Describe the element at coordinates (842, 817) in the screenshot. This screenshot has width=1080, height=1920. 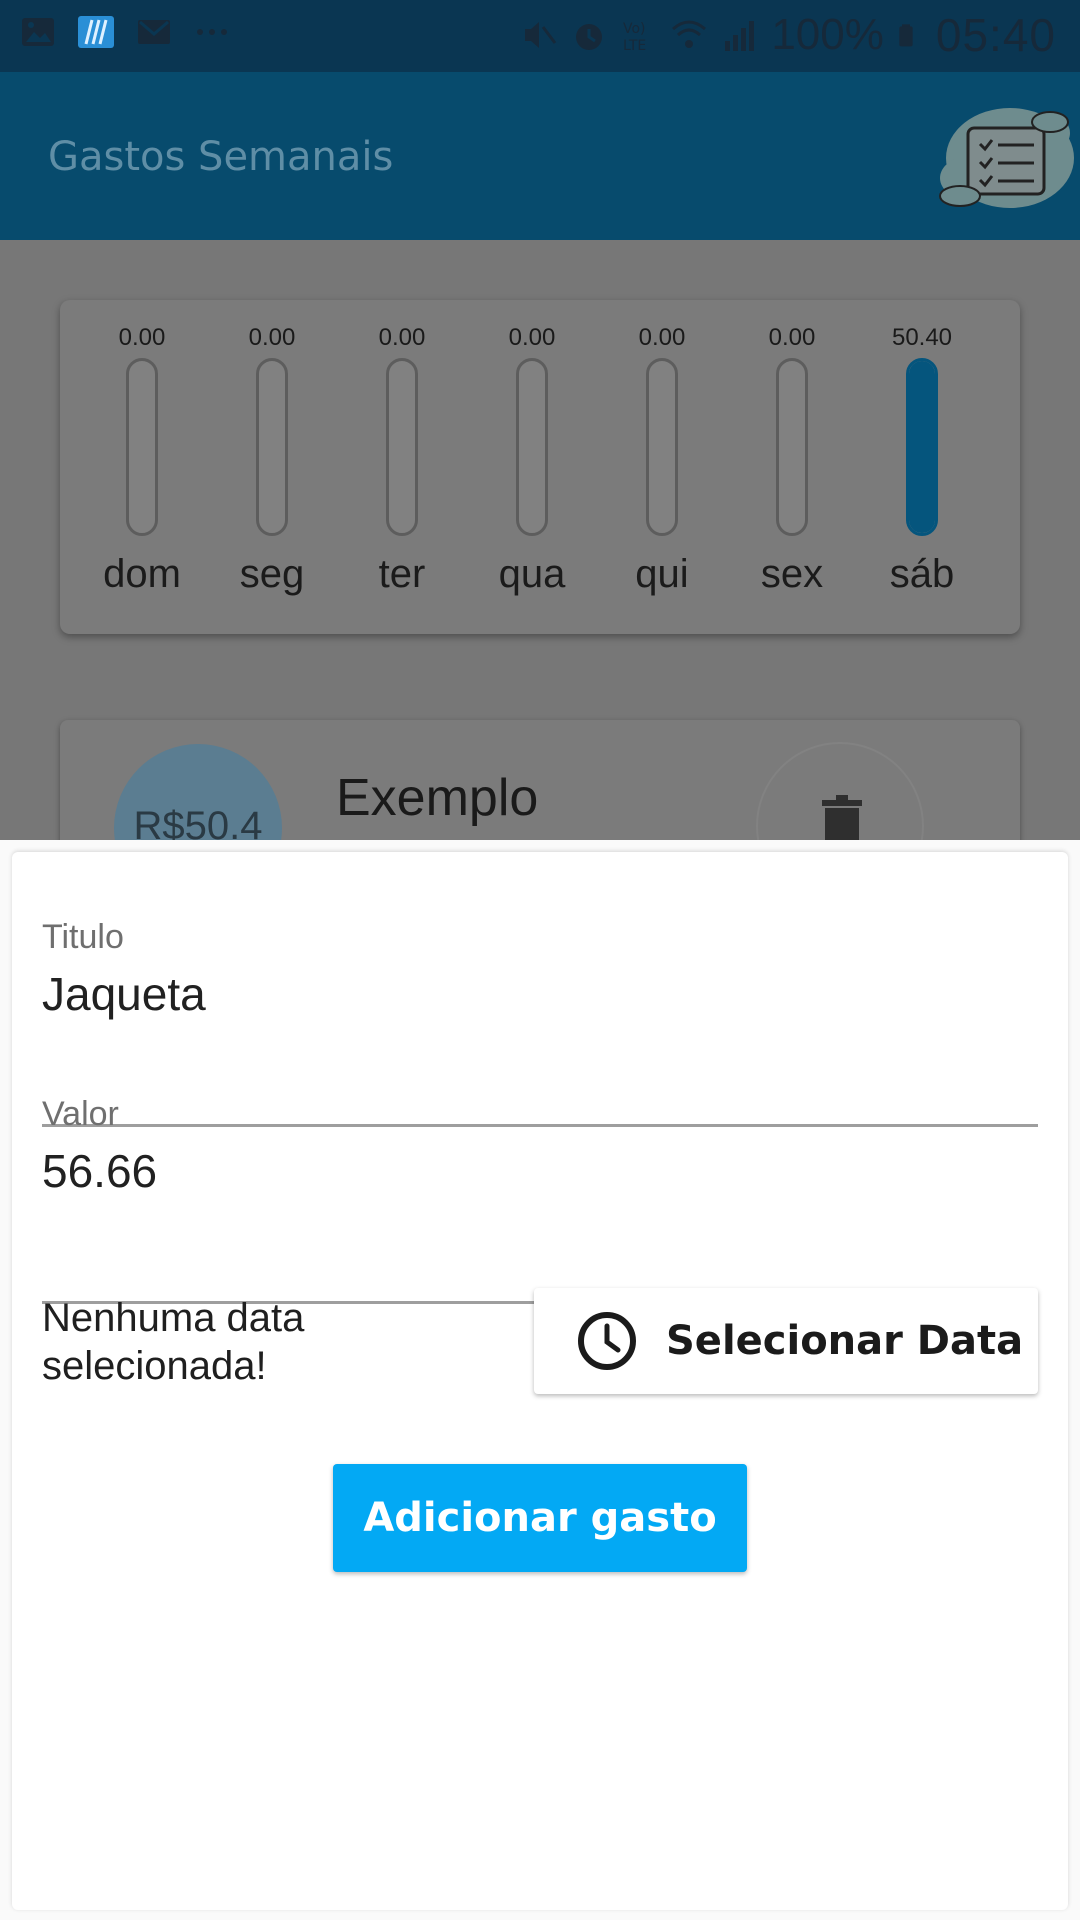
I see `trash-icon` at that location.